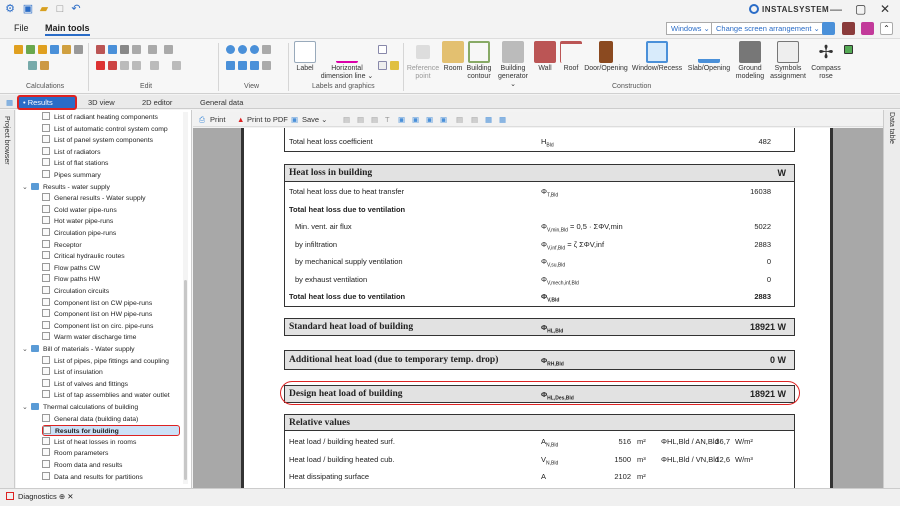  I want to click on tree-item: Room data and results, so click(82, 465).